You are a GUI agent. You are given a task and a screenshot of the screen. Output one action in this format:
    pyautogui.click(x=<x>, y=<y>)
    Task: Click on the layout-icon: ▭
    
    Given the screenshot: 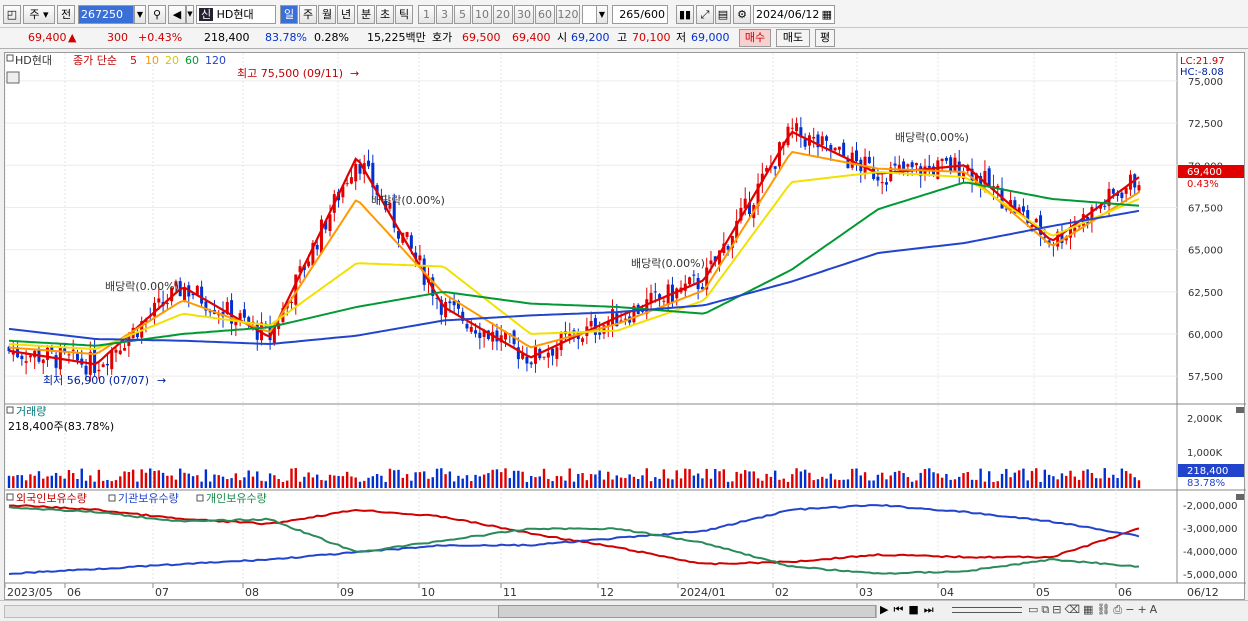 What is the action you would take?
    pyautogui.click(x=1034, y=609)
    